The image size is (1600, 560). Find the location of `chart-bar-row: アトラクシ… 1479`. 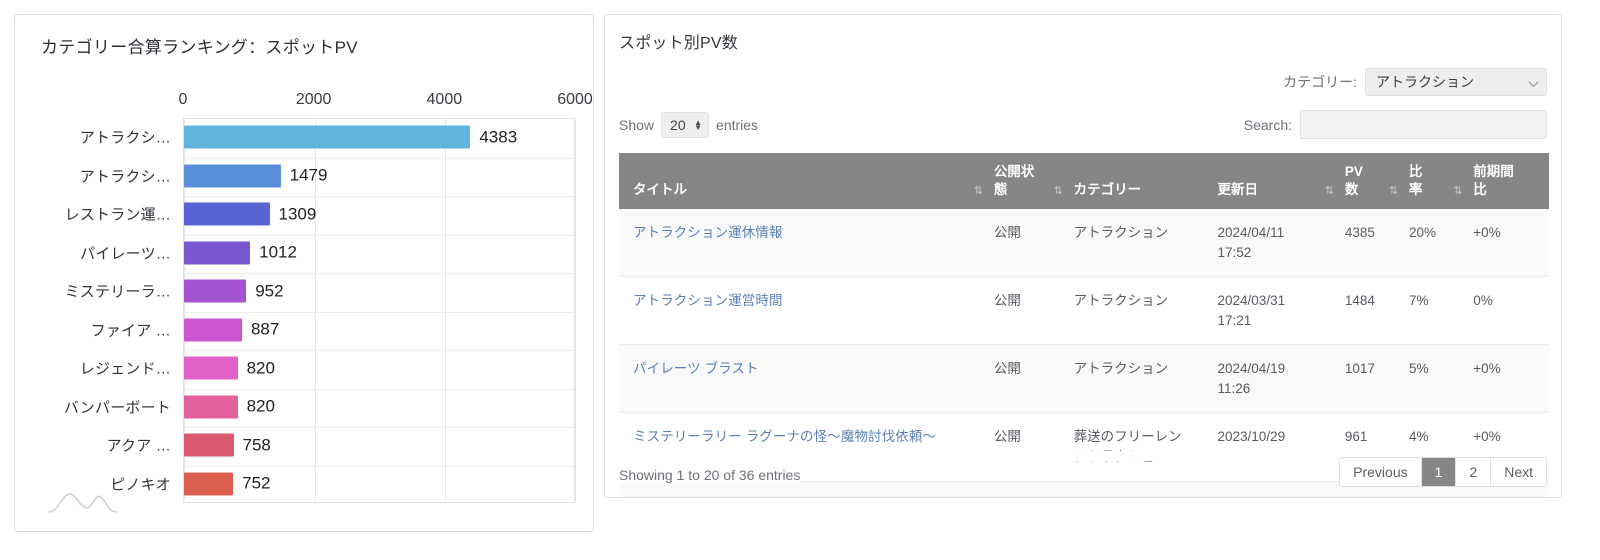

chart-bar-row: アトラクシ… 1479 is located at coordinates (304, 176).